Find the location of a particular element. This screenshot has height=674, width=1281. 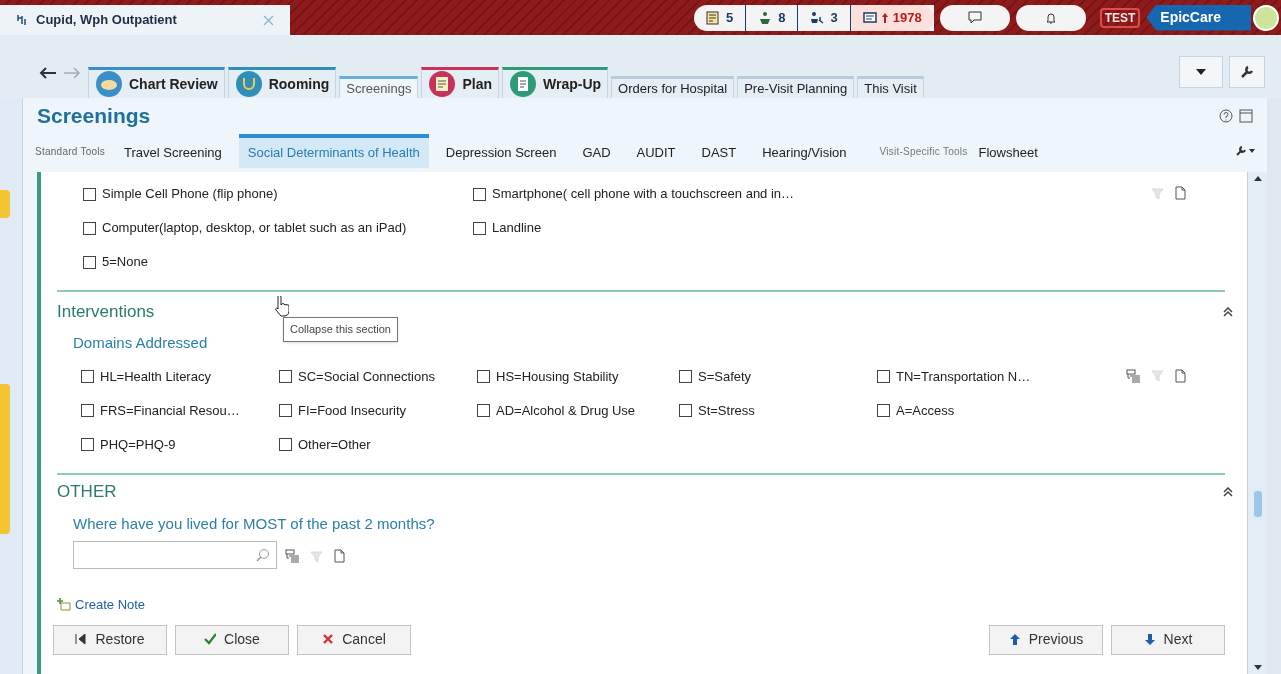

answer-field is located at coordinates (175, 555).